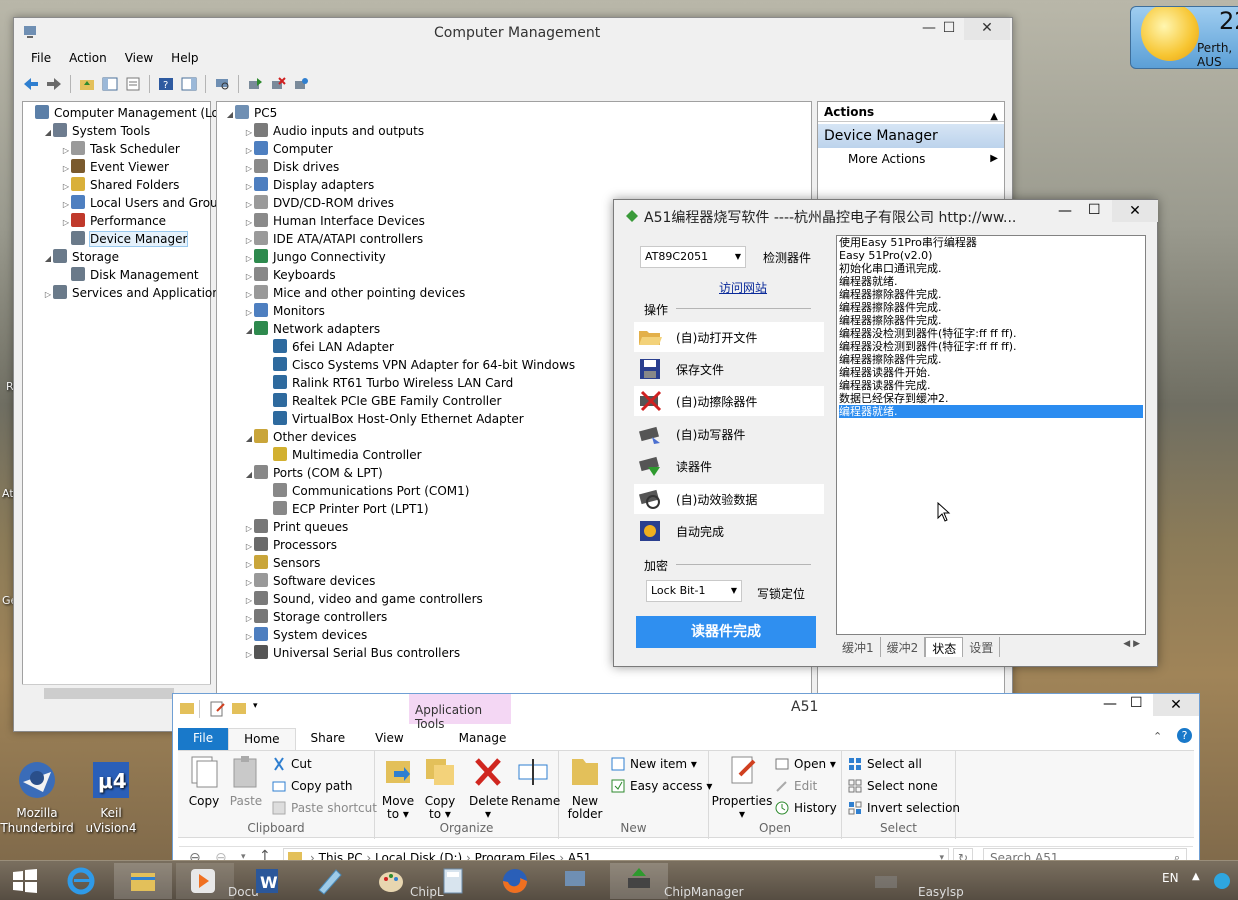 This screenshot has height=900, width=1238. Describe the element at coordinates (781, 593) in the screenshot. I see `write-lock-bit-button: 写锁定位` at that location.